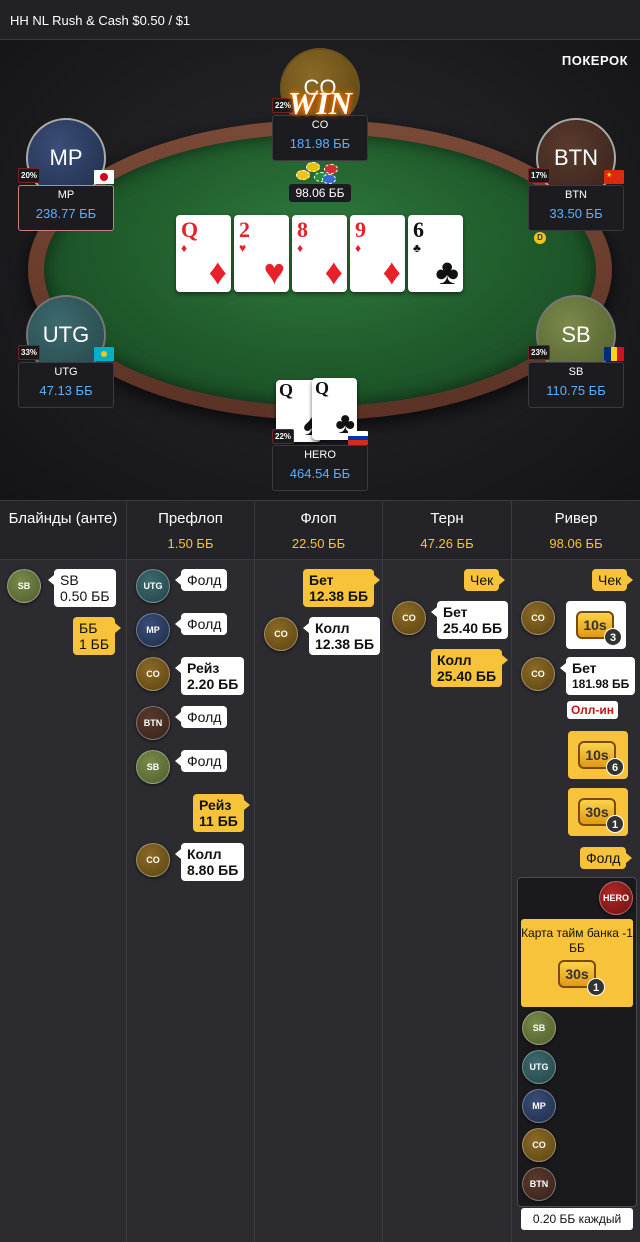 The width and height of the screenshot is (640, 1242). What do you see at coordinates (358, 438) in the screenshot?
I see `russia-flag-icon` at bounding box center [358, 438].